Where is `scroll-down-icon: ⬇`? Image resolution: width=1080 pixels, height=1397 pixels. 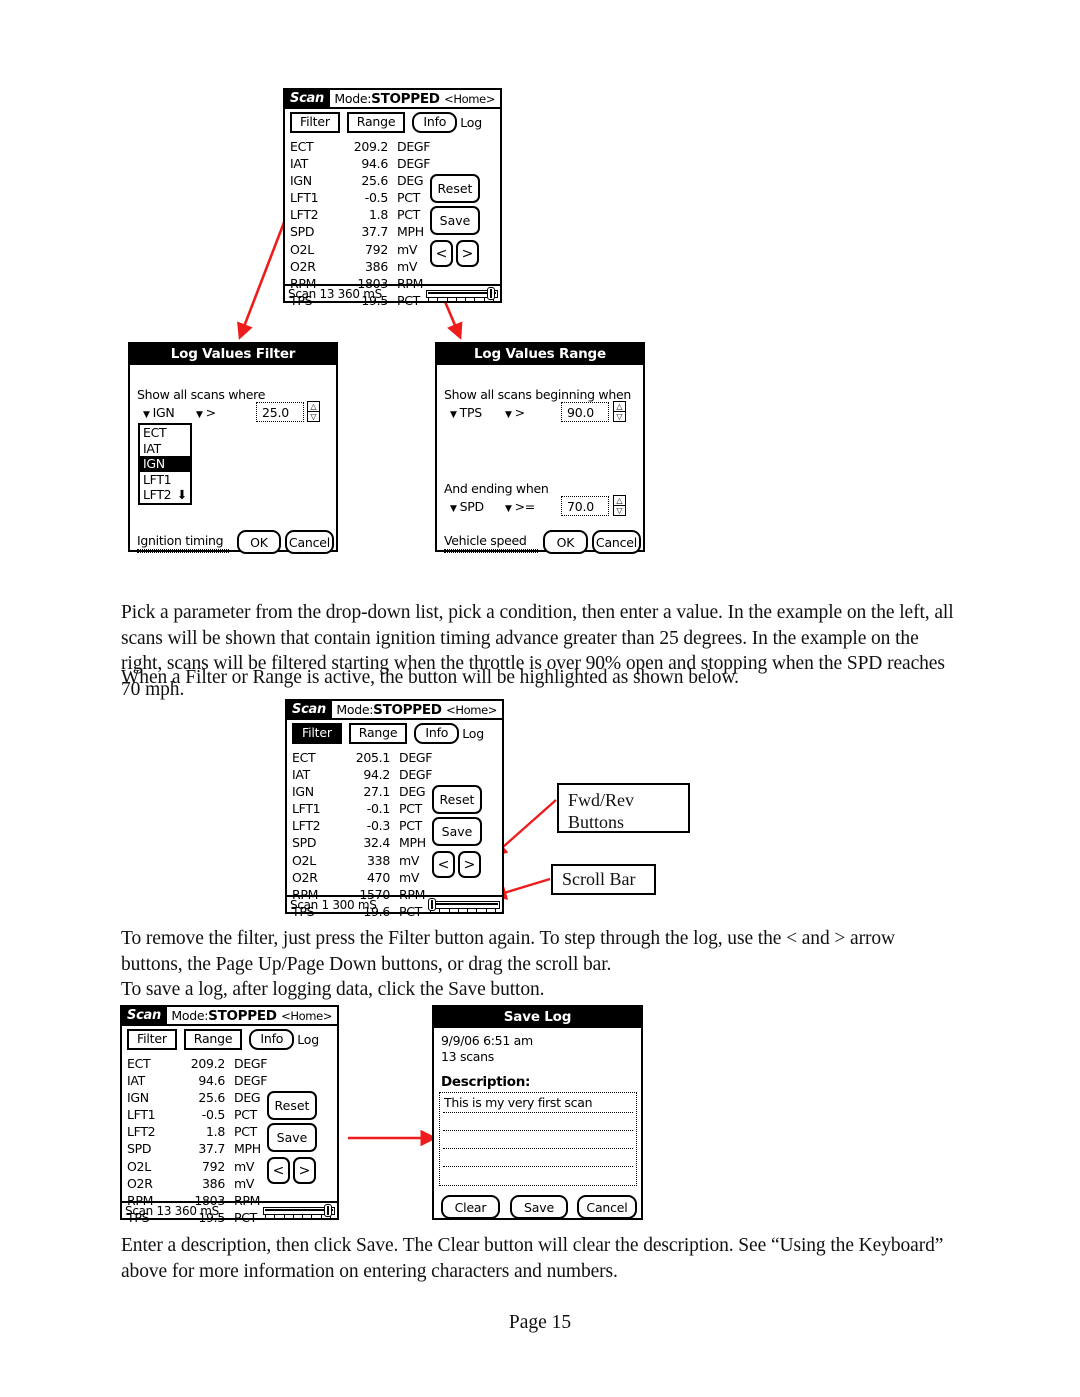
scroll-down-icon: ⬇ is located at coordinates (182, 495).